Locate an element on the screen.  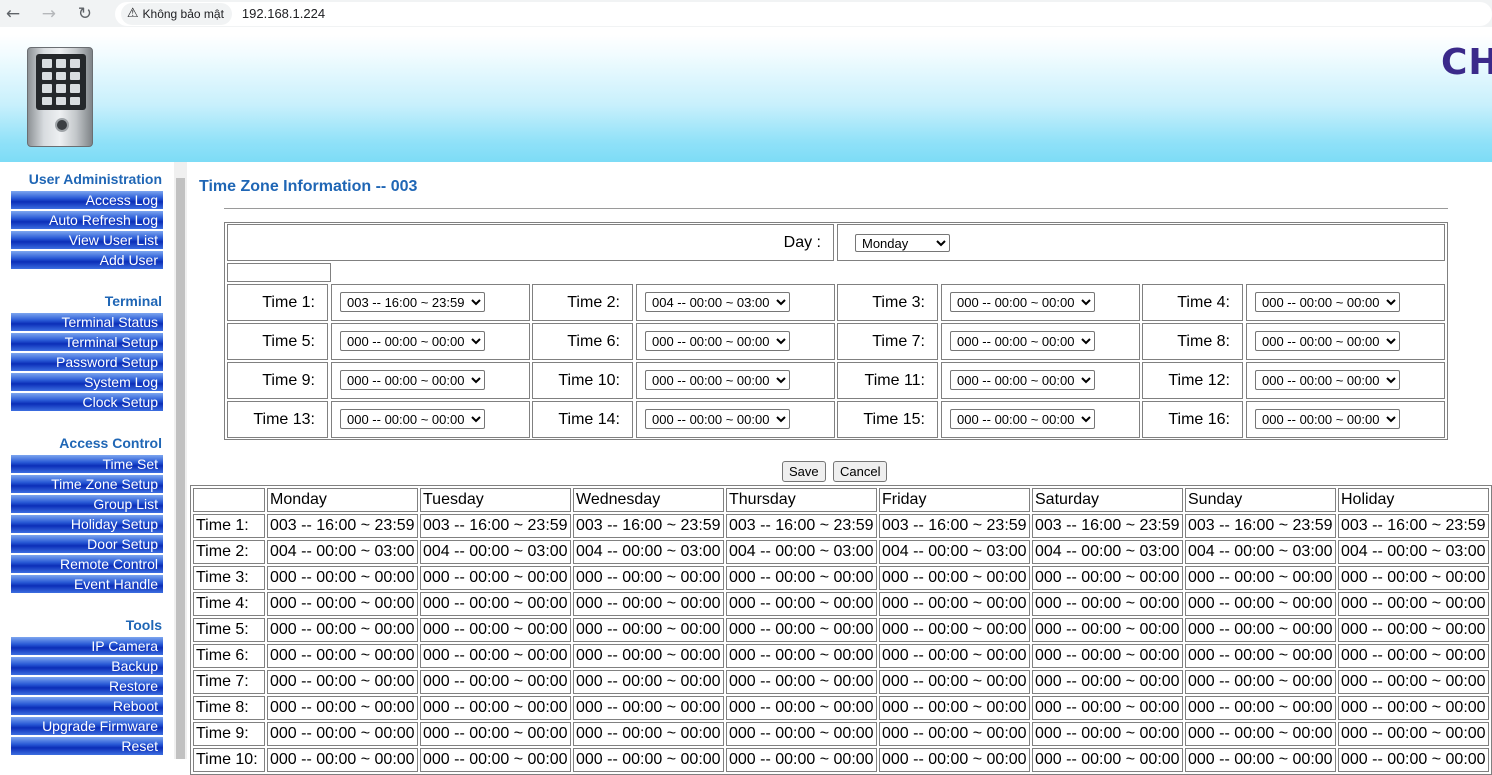
time-field-select: 003 -- 16:00 ~ 23:59 is located at coordinates (412, 302).